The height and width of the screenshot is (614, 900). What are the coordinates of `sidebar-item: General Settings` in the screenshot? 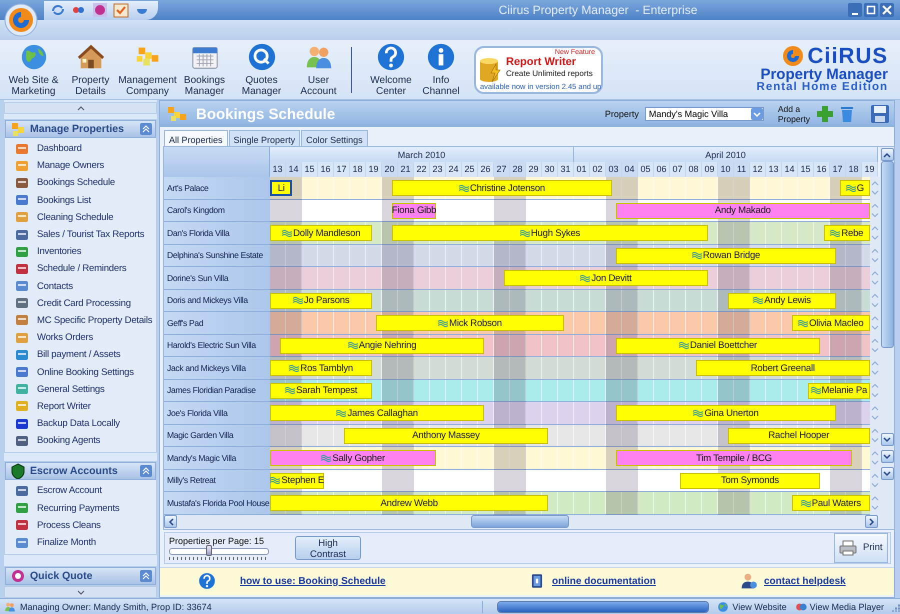 It's located at (80, 389).